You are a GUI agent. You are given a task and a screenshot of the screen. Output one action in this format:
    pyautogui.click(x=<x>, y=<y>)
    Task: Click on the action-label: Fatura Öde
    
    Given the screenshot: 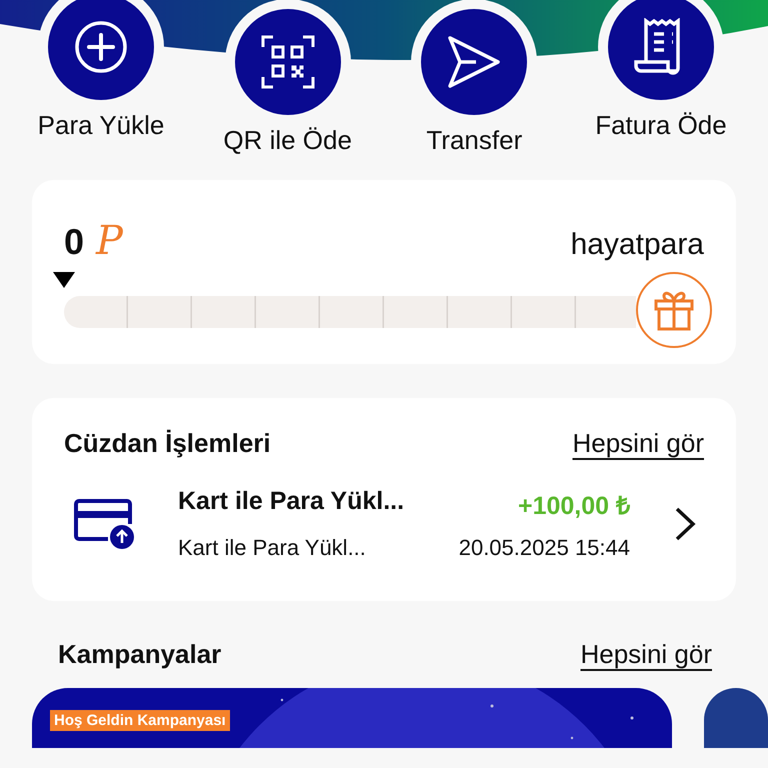 What is the action you would take?
    pyautogui.click(x=661, y=125)
    